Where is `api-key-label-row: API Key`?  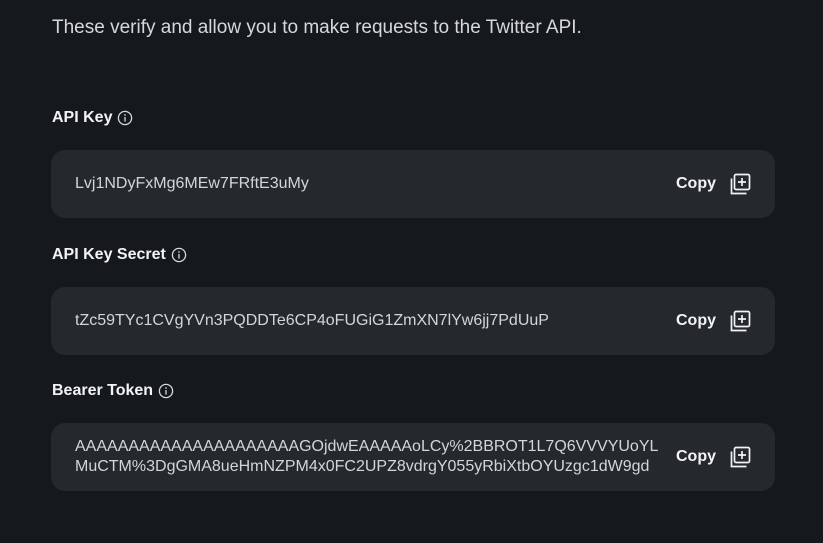 api-key-label-row: API Key is located at coordinates (92, 118).